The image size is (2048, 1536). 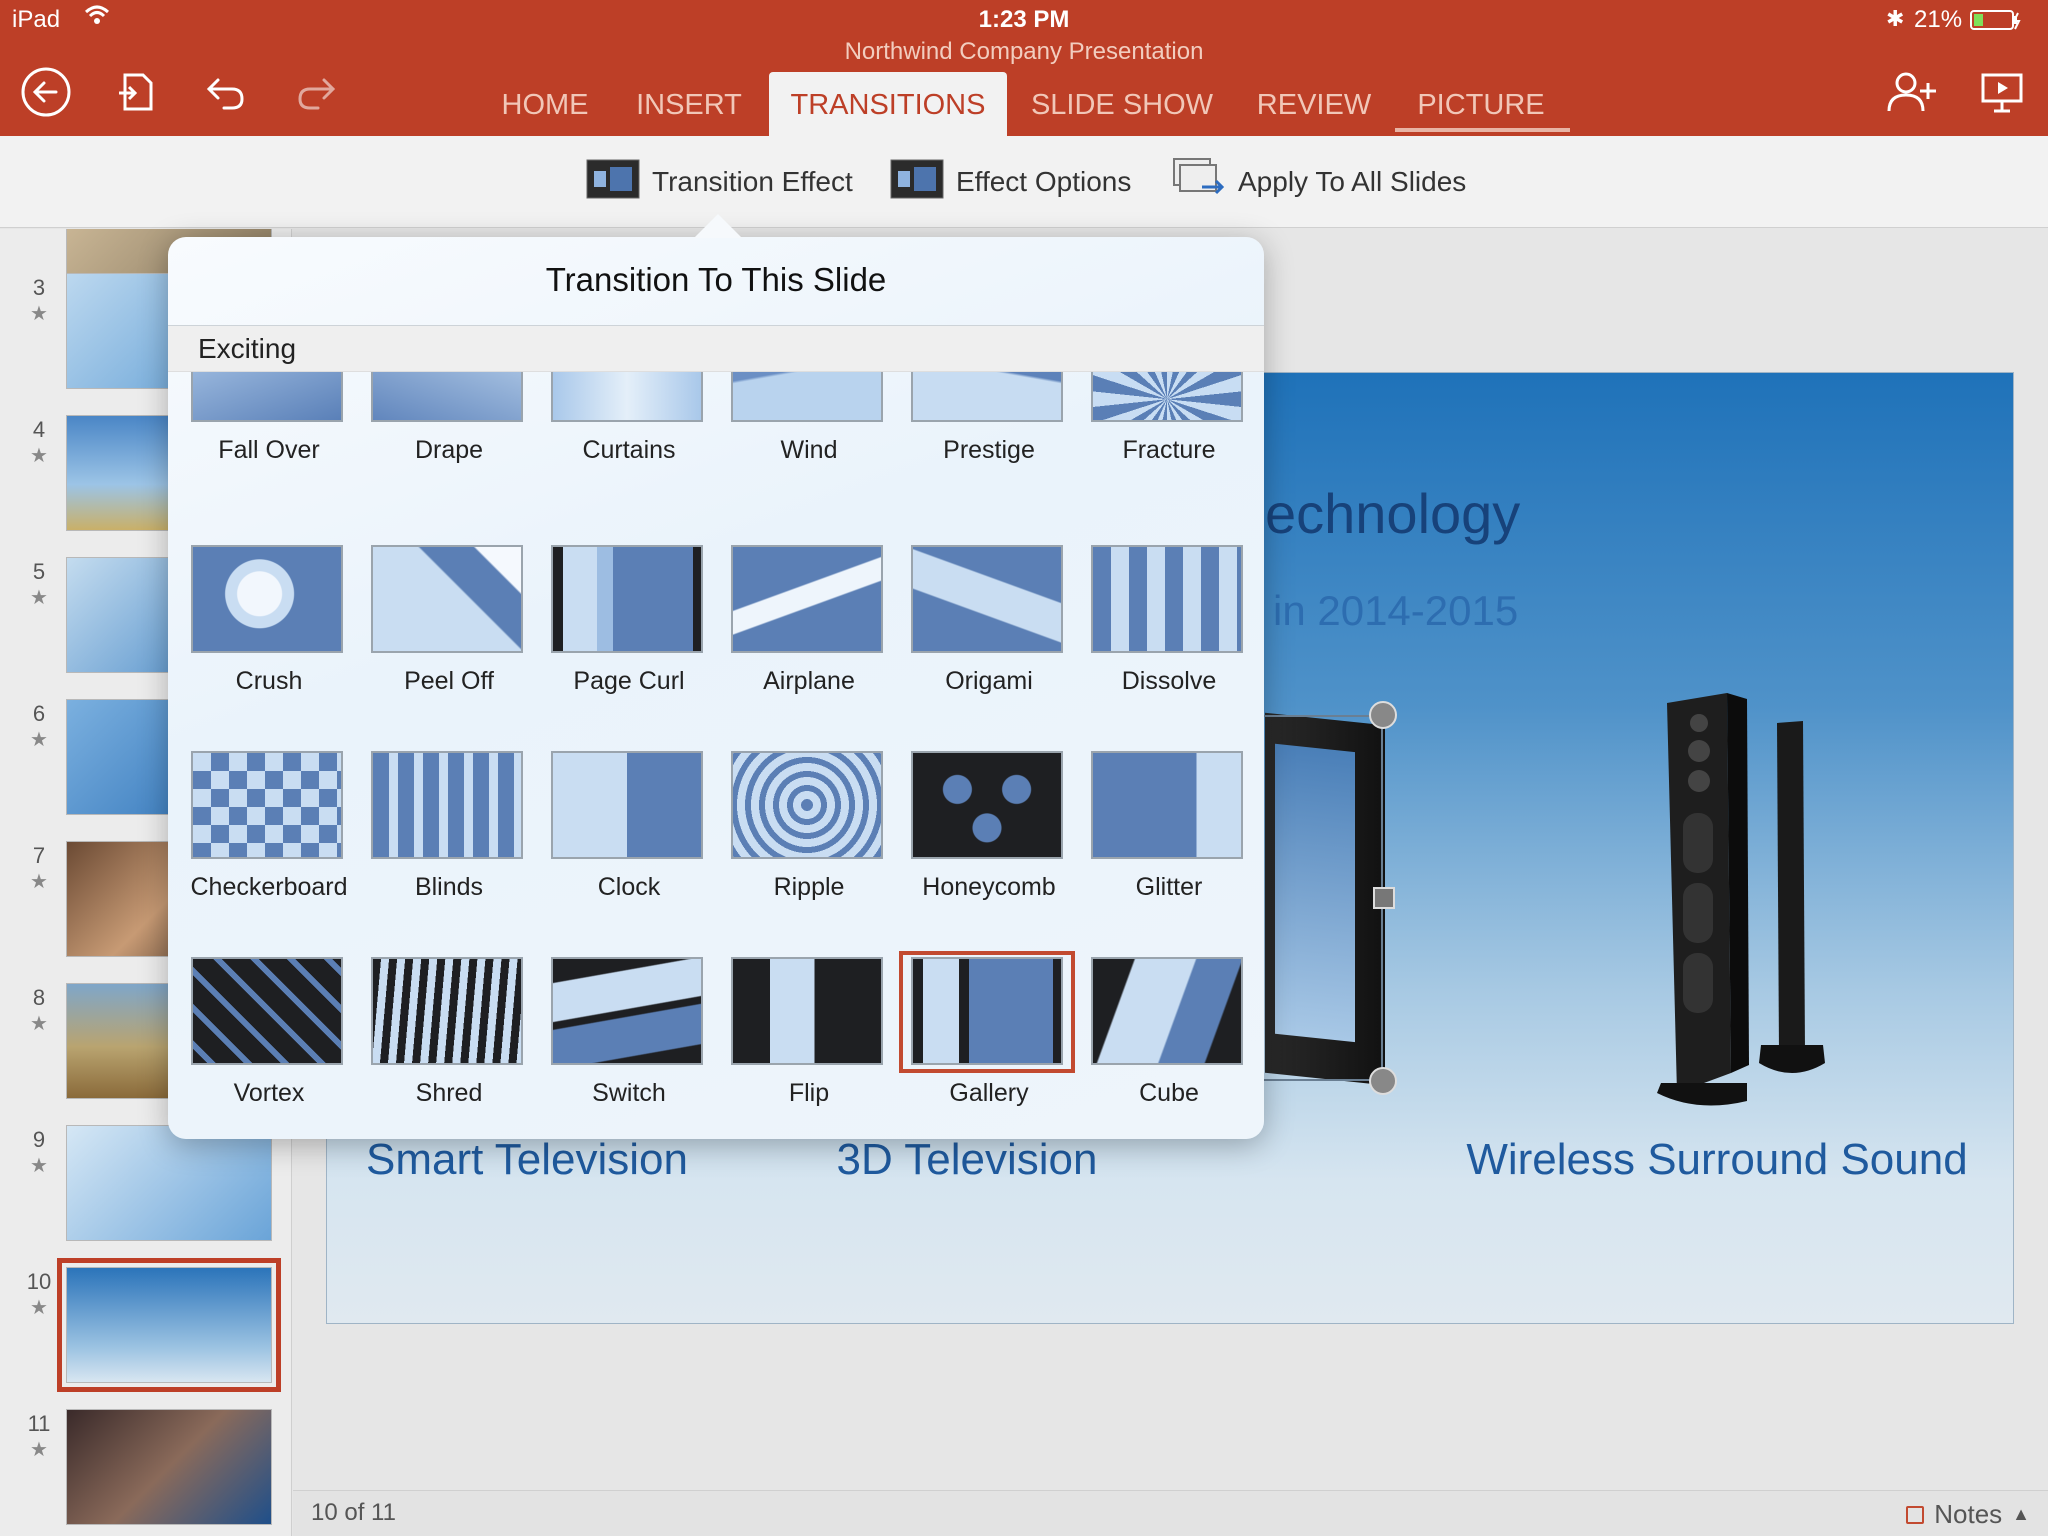 What do you see at coordinates (629, 1093) in the screenshot?
I see `transition-label: Switch` at bounding box center [629, 1093].